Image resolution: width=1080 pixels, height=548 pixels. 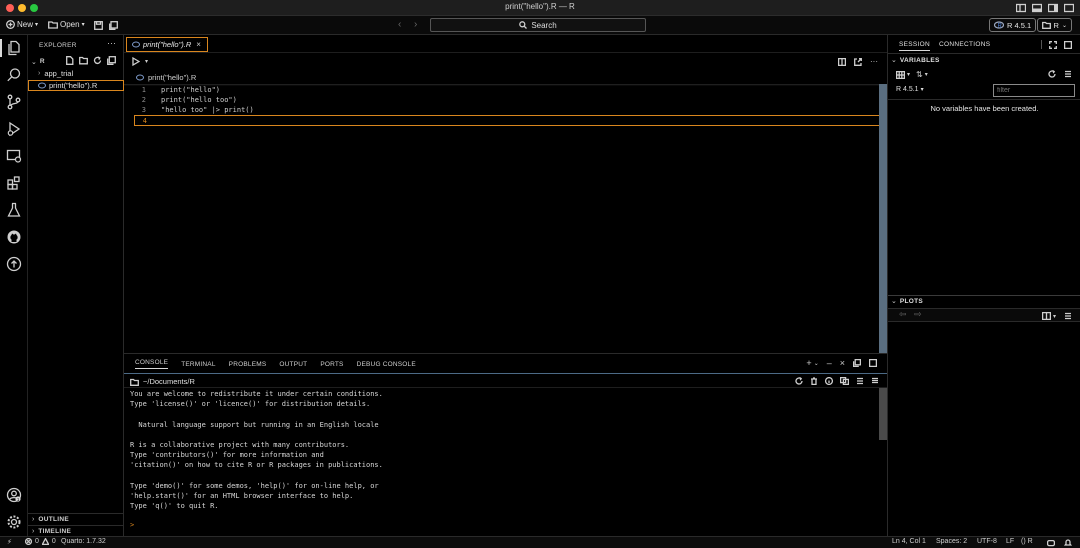 I want to click on open-external-icon, so click(x=858, y=62).